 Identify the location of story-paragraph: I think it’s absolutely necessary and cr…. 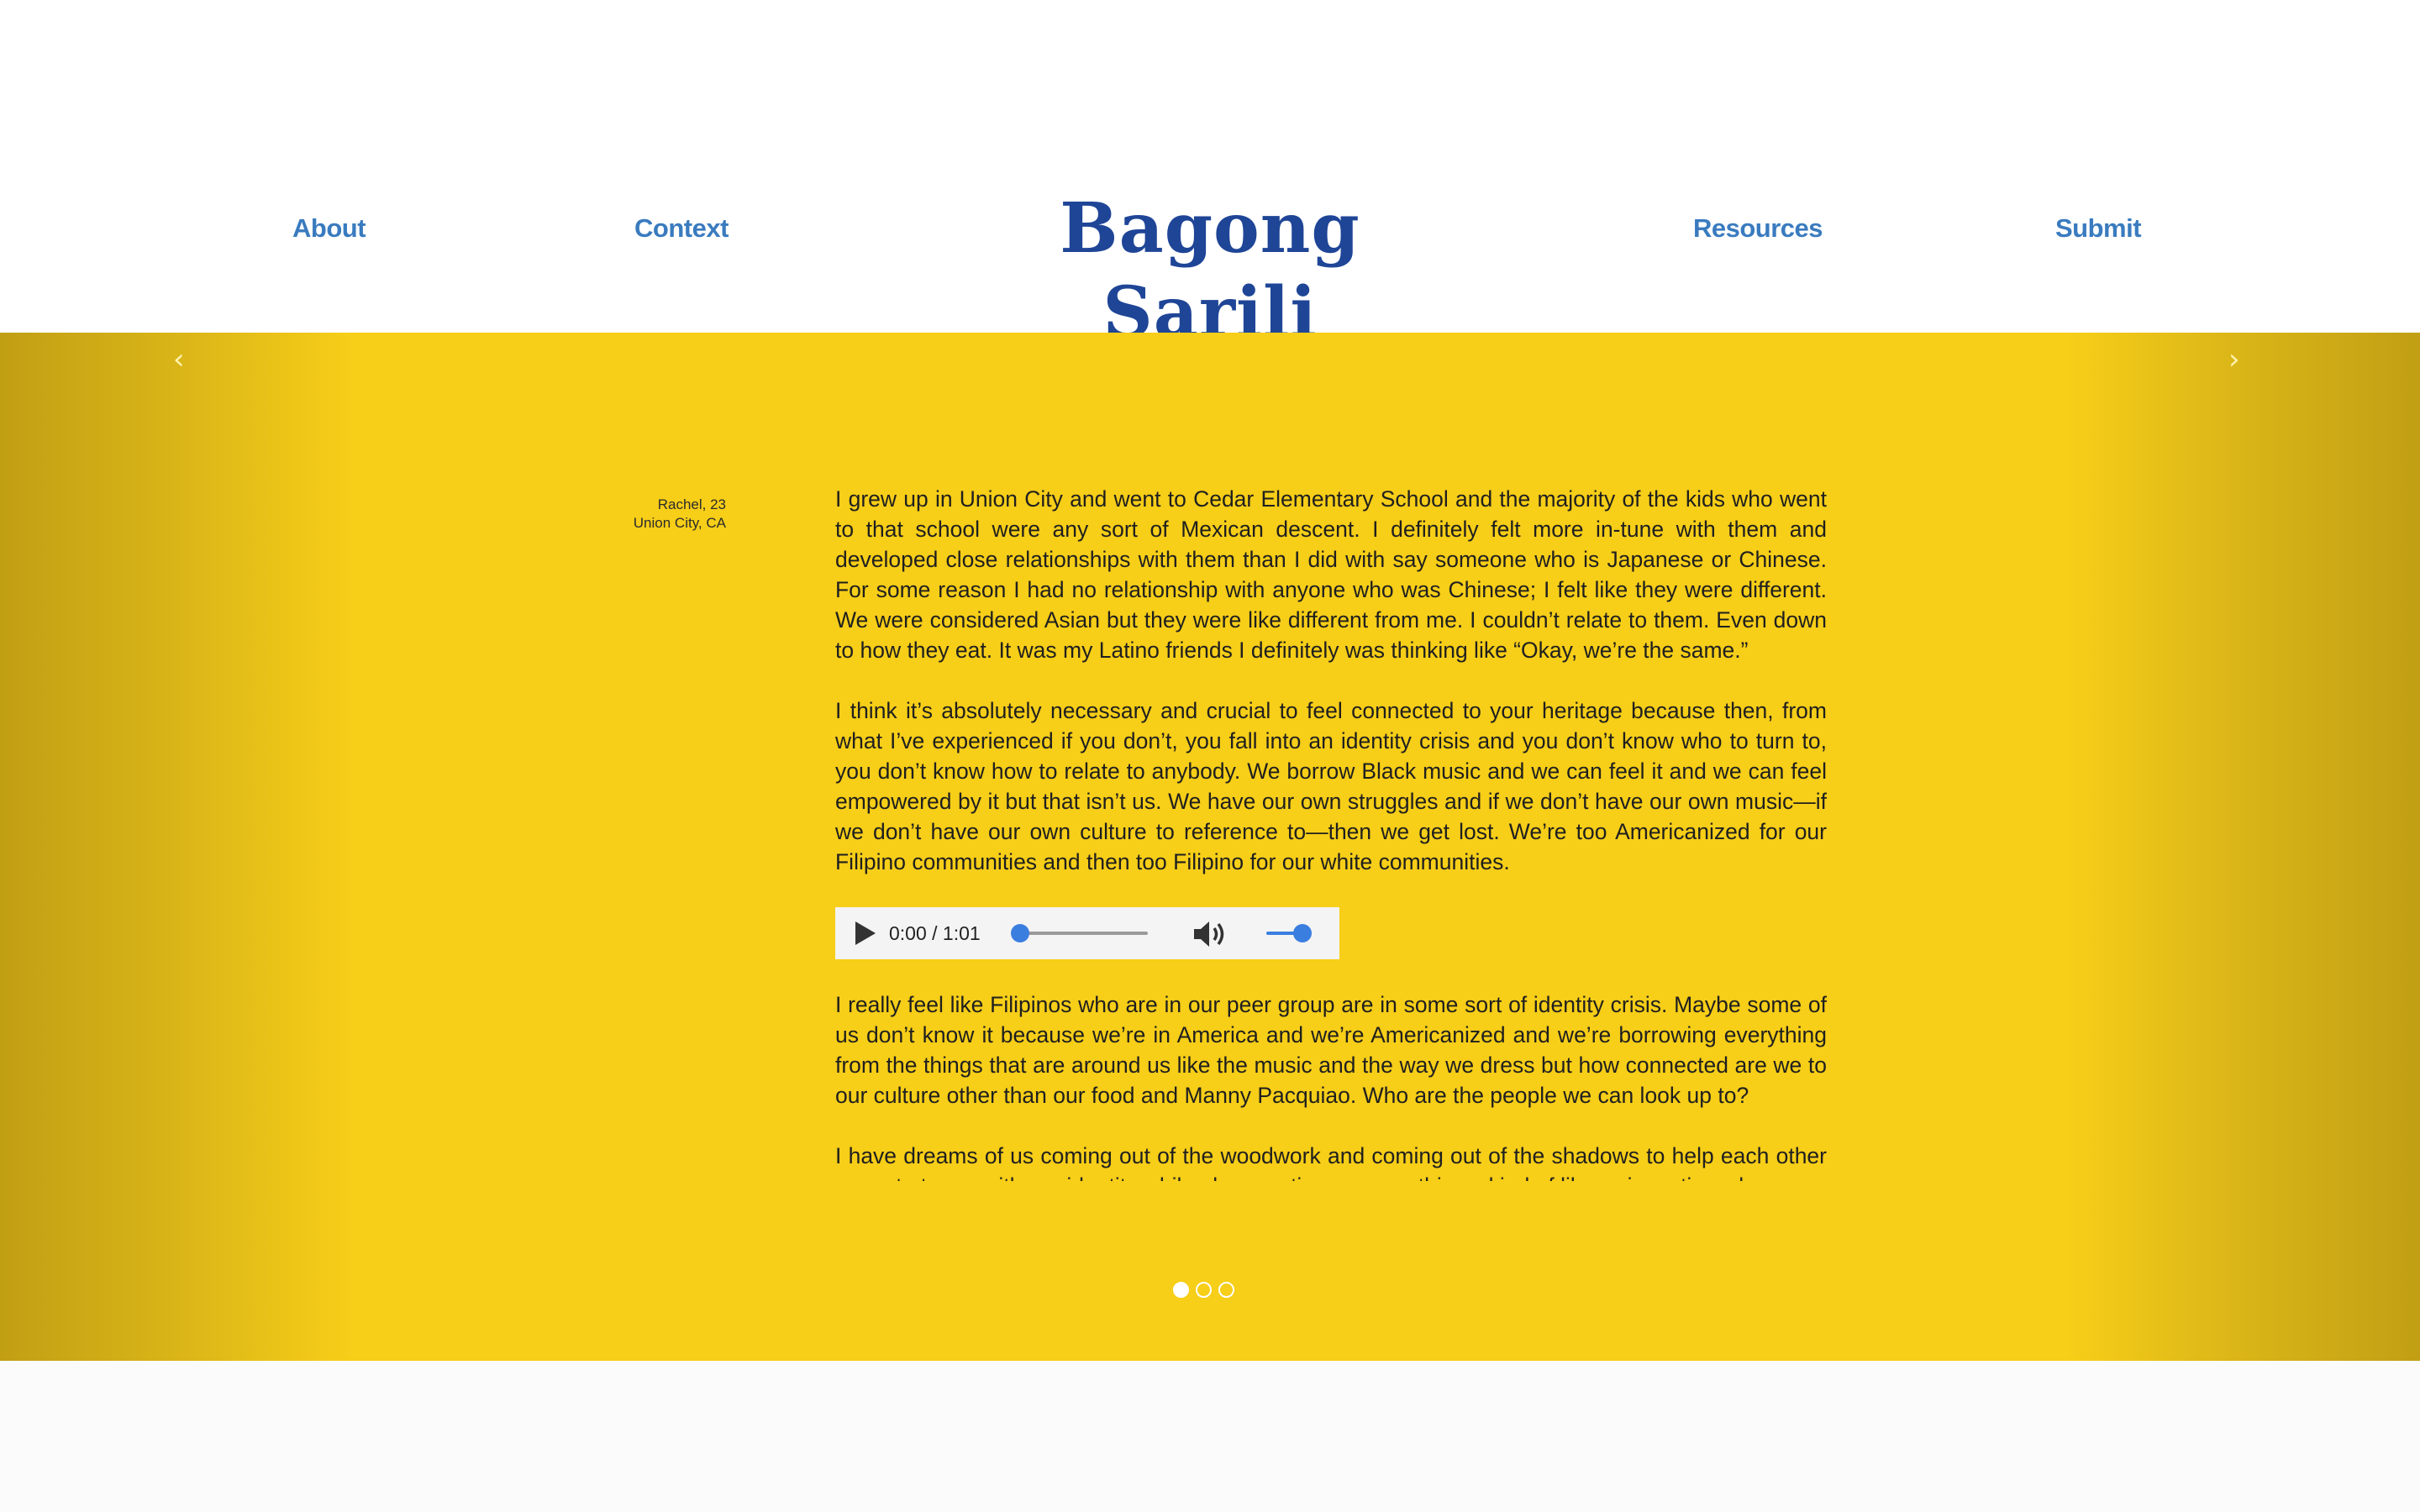
(1331, 786).